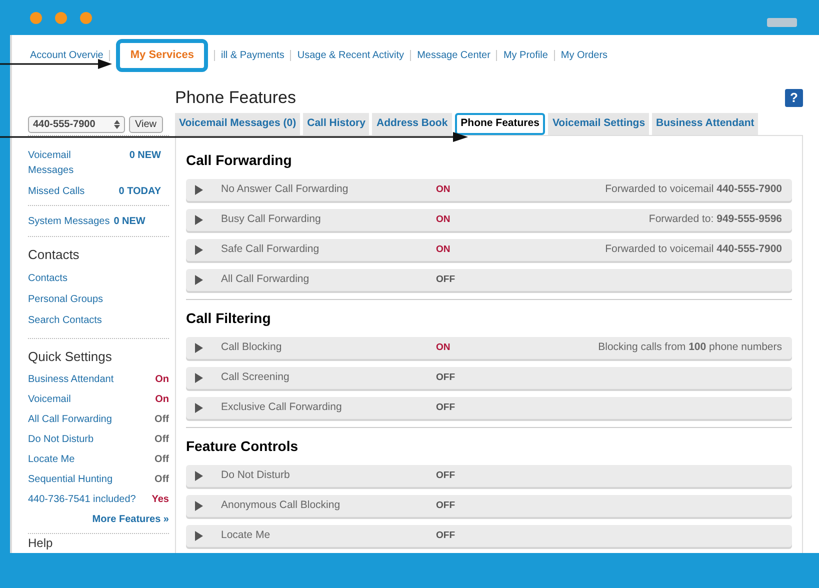  Describe the element at coordinates (489, 220) in the screenshot. I see `feature-row: Busy Call Forwarding ON Forwarded to: 949-555-9596` at that location.